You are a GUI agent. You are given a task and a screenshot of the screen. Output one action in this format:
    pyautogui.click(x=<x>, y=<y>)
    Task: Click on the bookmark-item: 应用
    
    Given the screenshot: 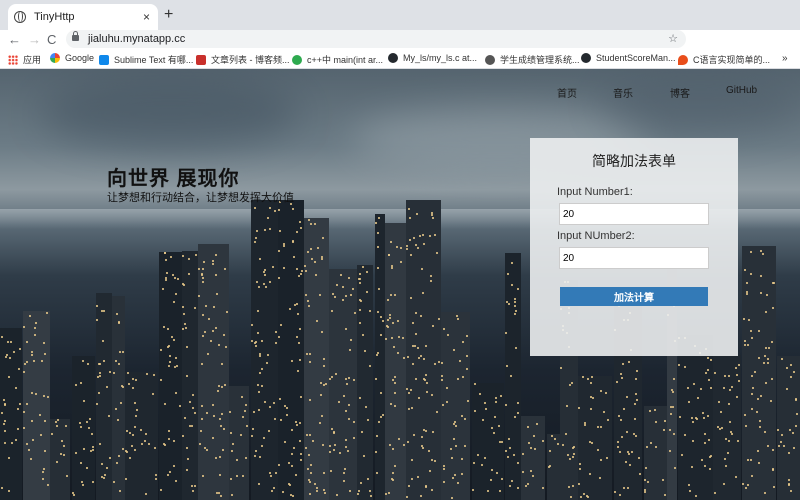 What is the action you would take?
    pyautogui.click(x=24, y=59)
    